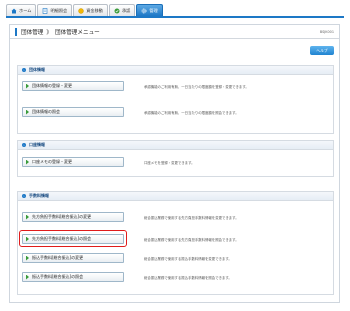 The image size is (350, 311). I want to click on button-label: 振込手数料[総合振込]の変更, so click(58, 257).